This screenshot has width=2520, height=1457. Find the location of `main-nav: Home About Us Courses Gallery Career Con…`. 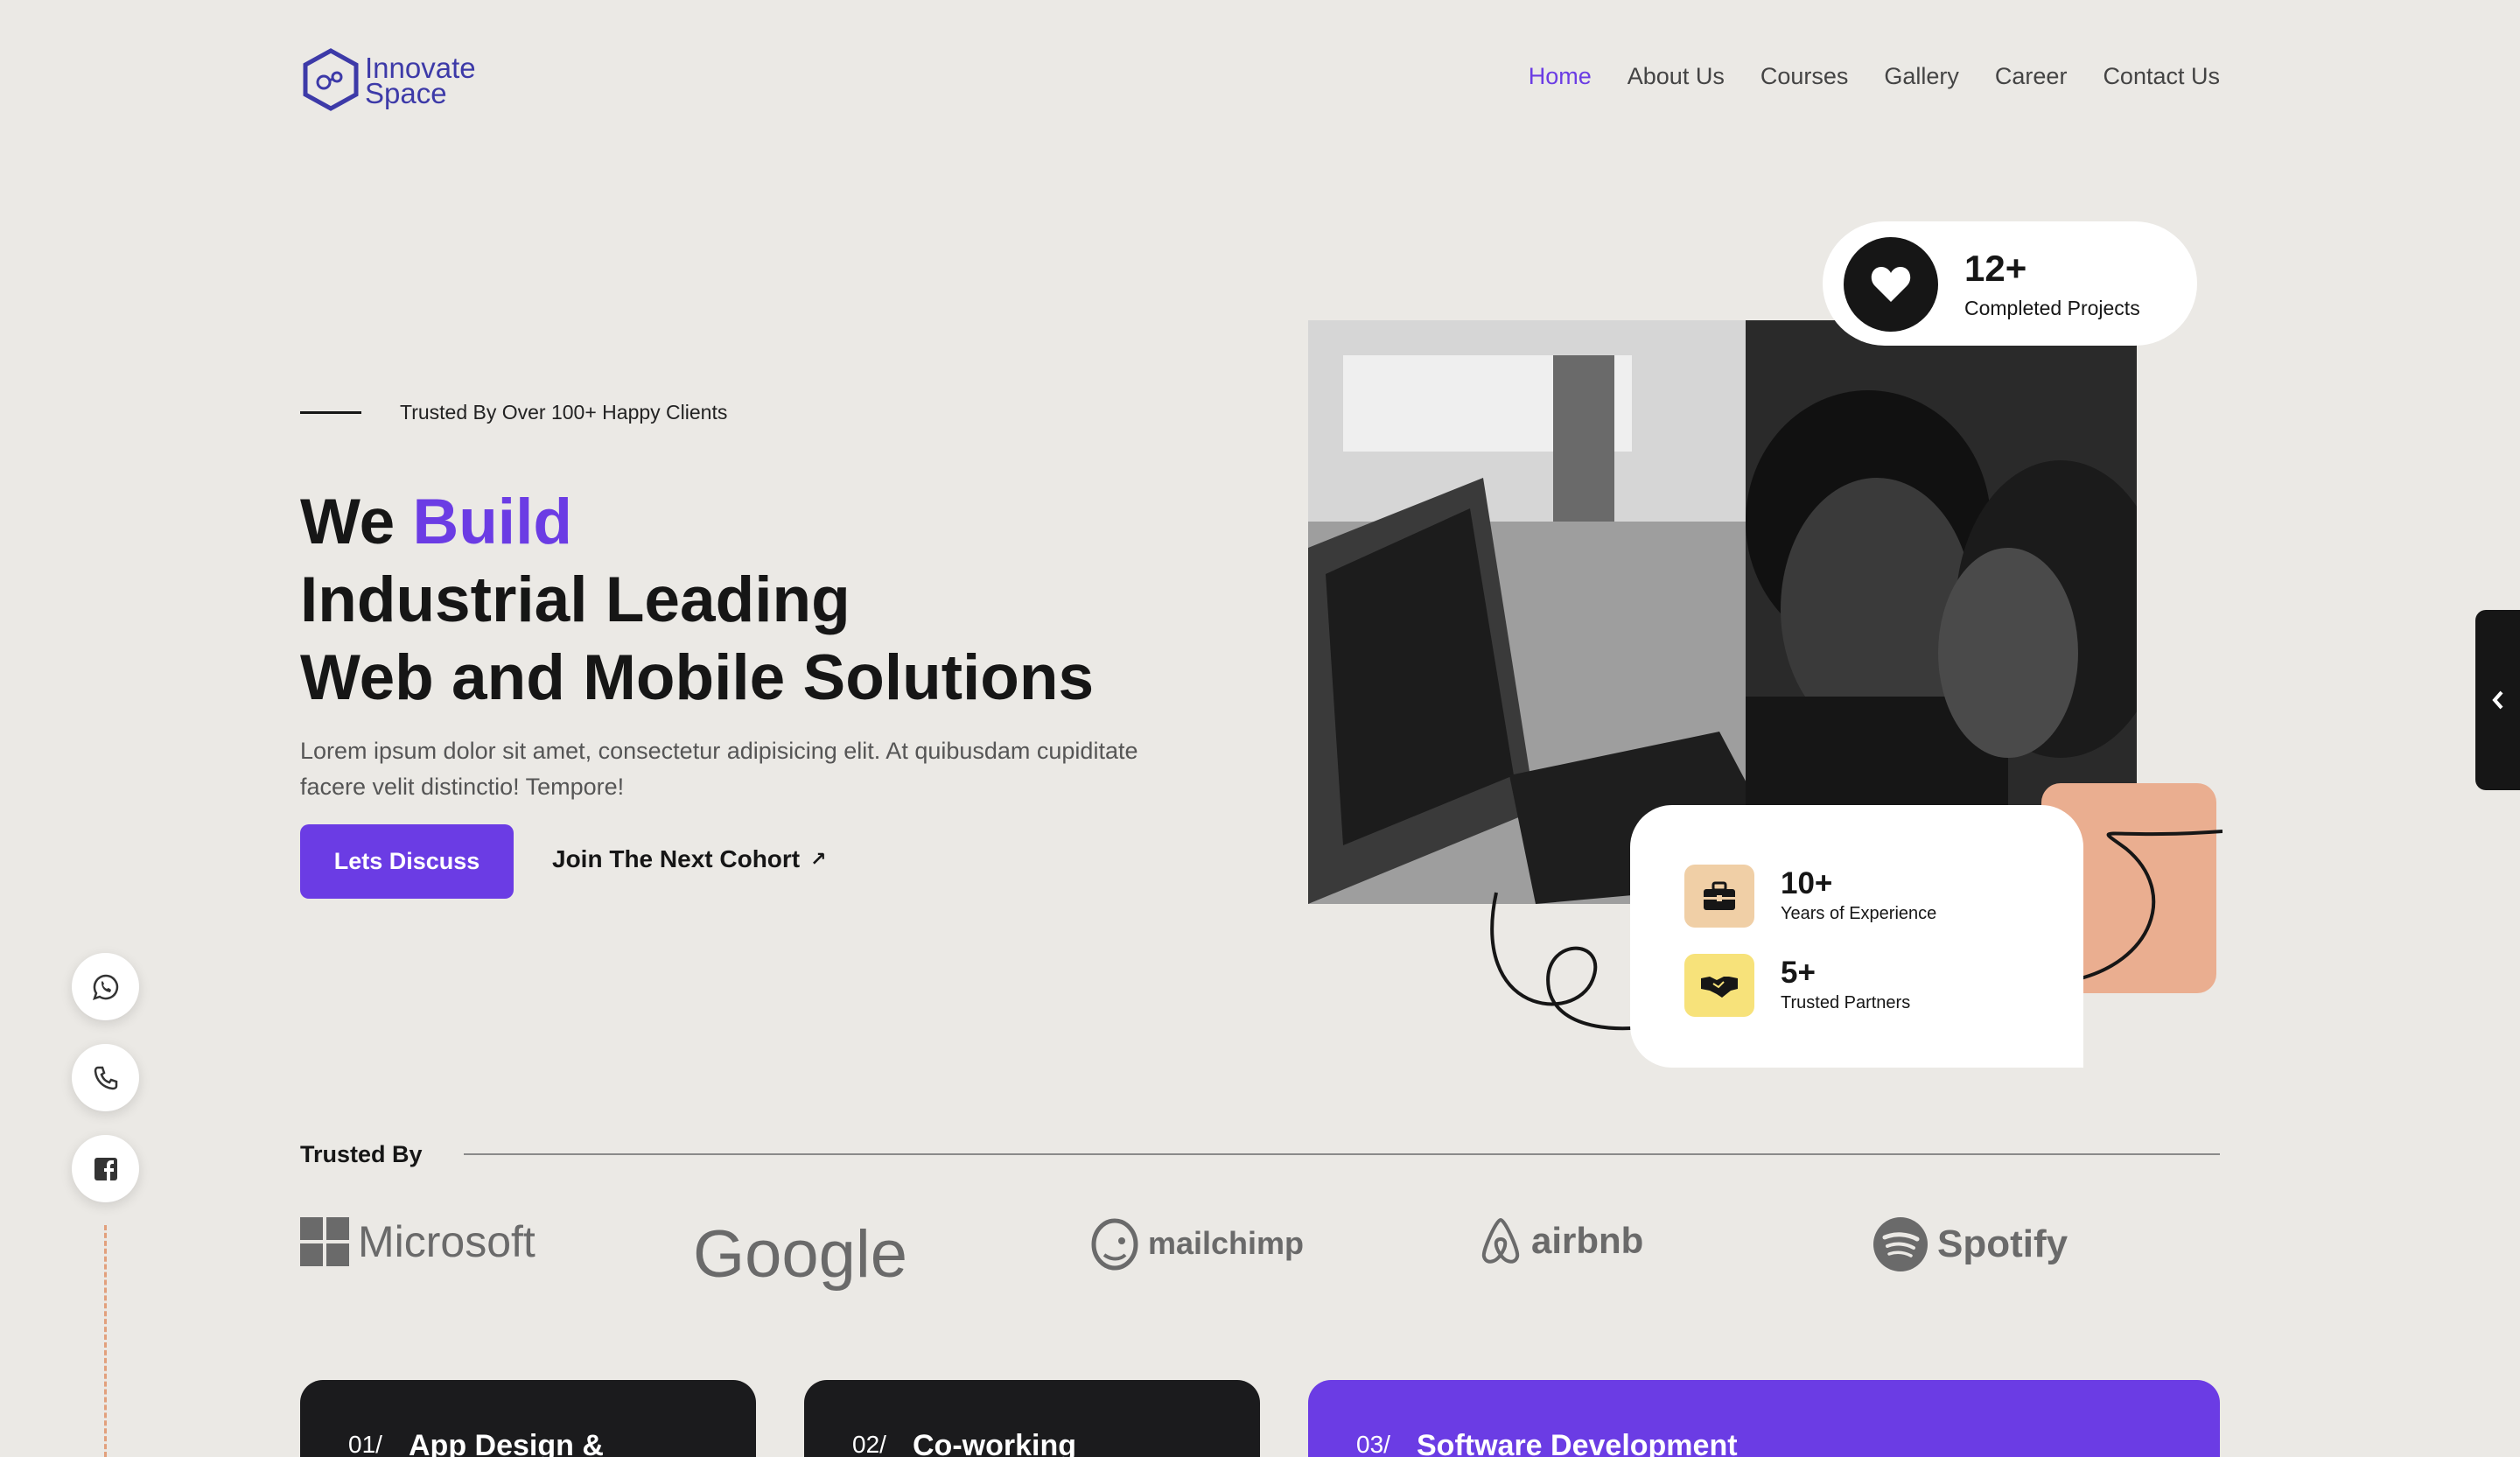

main-nav: Home About Us Courses Gallery Career Con… is located at coordinates (1874, 77).